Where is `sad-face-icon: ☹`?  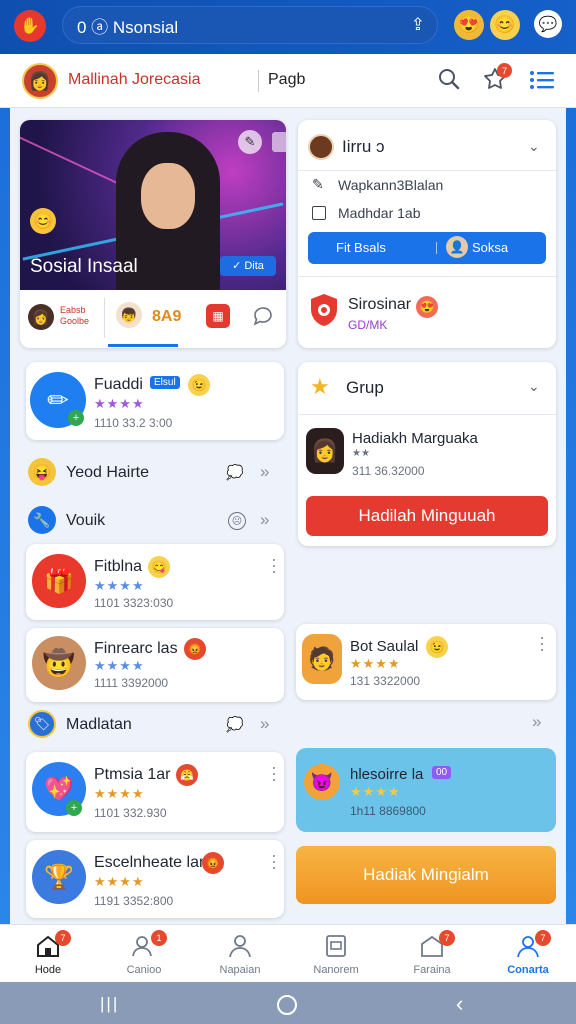 sad-face-icon: ☹ is located at coordinates (237, 521).